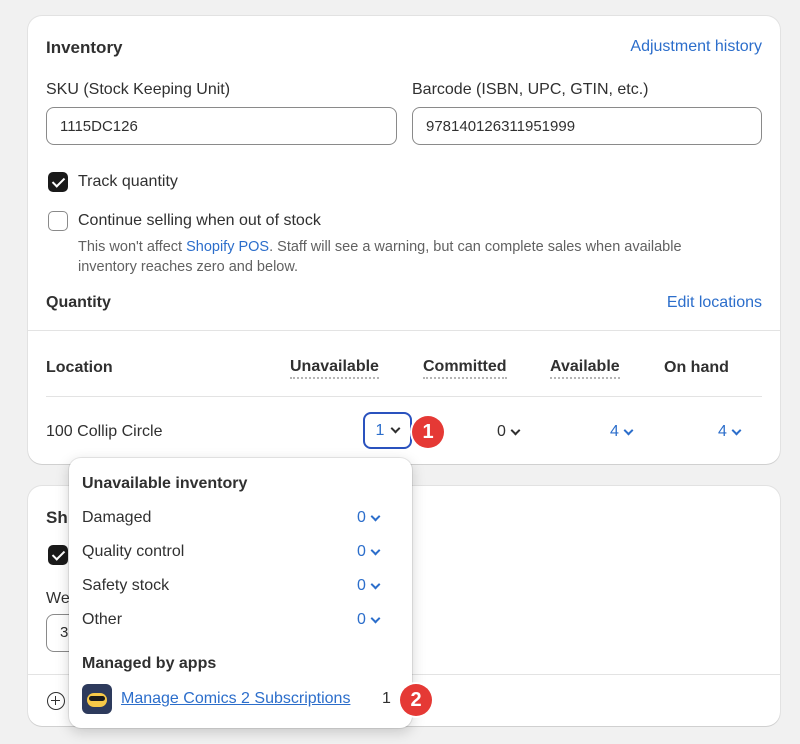 The width and height of the screenshot is (800, 744). What do you see at coordinates (237, 587) in the screenshot?
I see `popover-item-safety-stock: Safety stock 0` at bounding box center [237, 587].